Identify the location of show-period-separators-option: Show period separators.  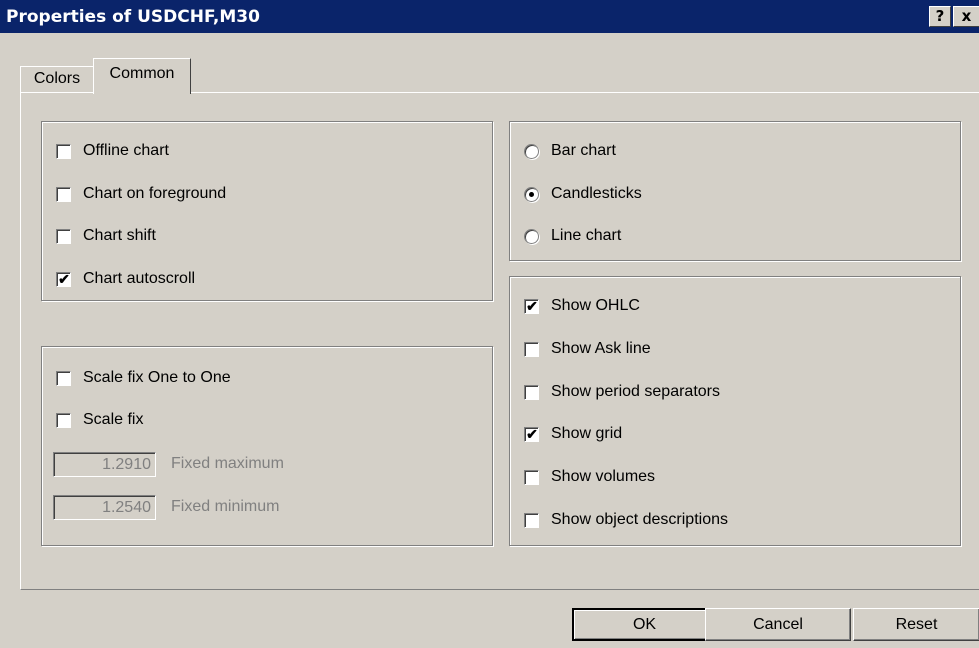
(622, 392).